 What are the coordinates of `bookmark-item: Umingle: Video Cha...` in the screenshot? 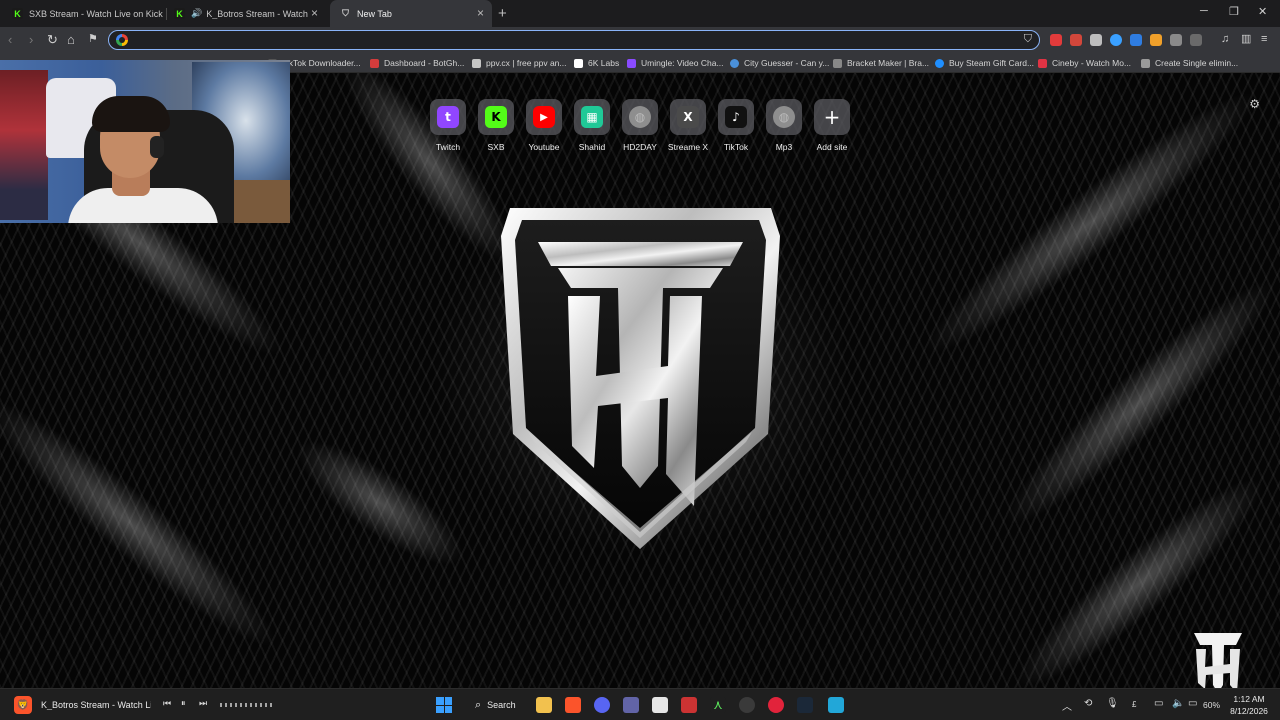 It's located at (675, 63).